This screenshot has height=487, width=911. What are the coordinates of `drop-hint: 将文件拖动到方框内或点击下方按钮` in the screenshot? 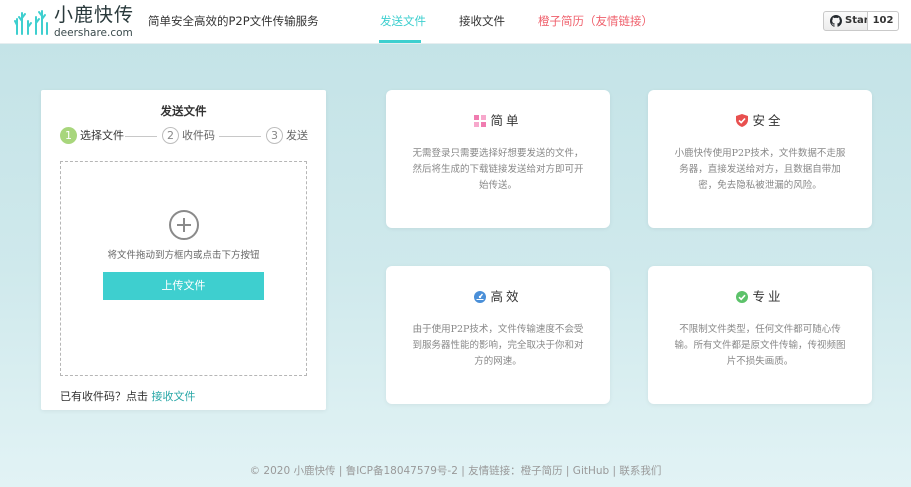 It's located at (183, 255).